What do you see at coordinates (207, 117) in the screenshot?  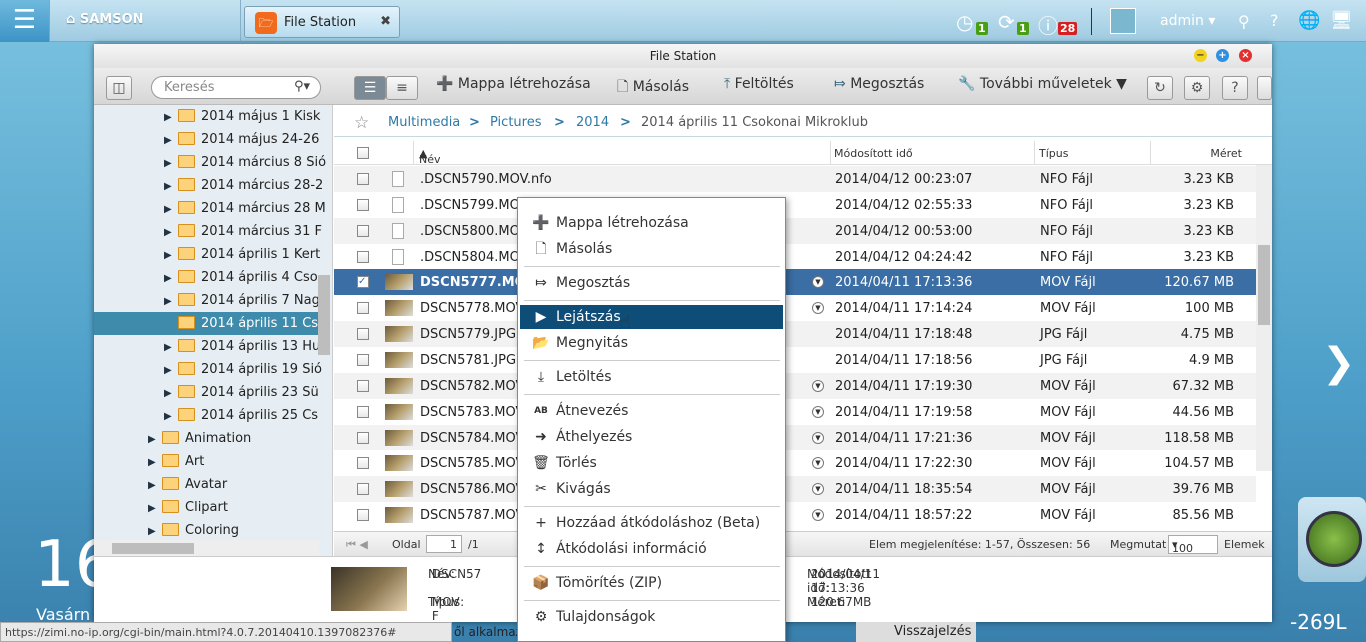 I see `tree-item: ▶ 2014 május 1 Kisk` at bounding box center [207, 117].